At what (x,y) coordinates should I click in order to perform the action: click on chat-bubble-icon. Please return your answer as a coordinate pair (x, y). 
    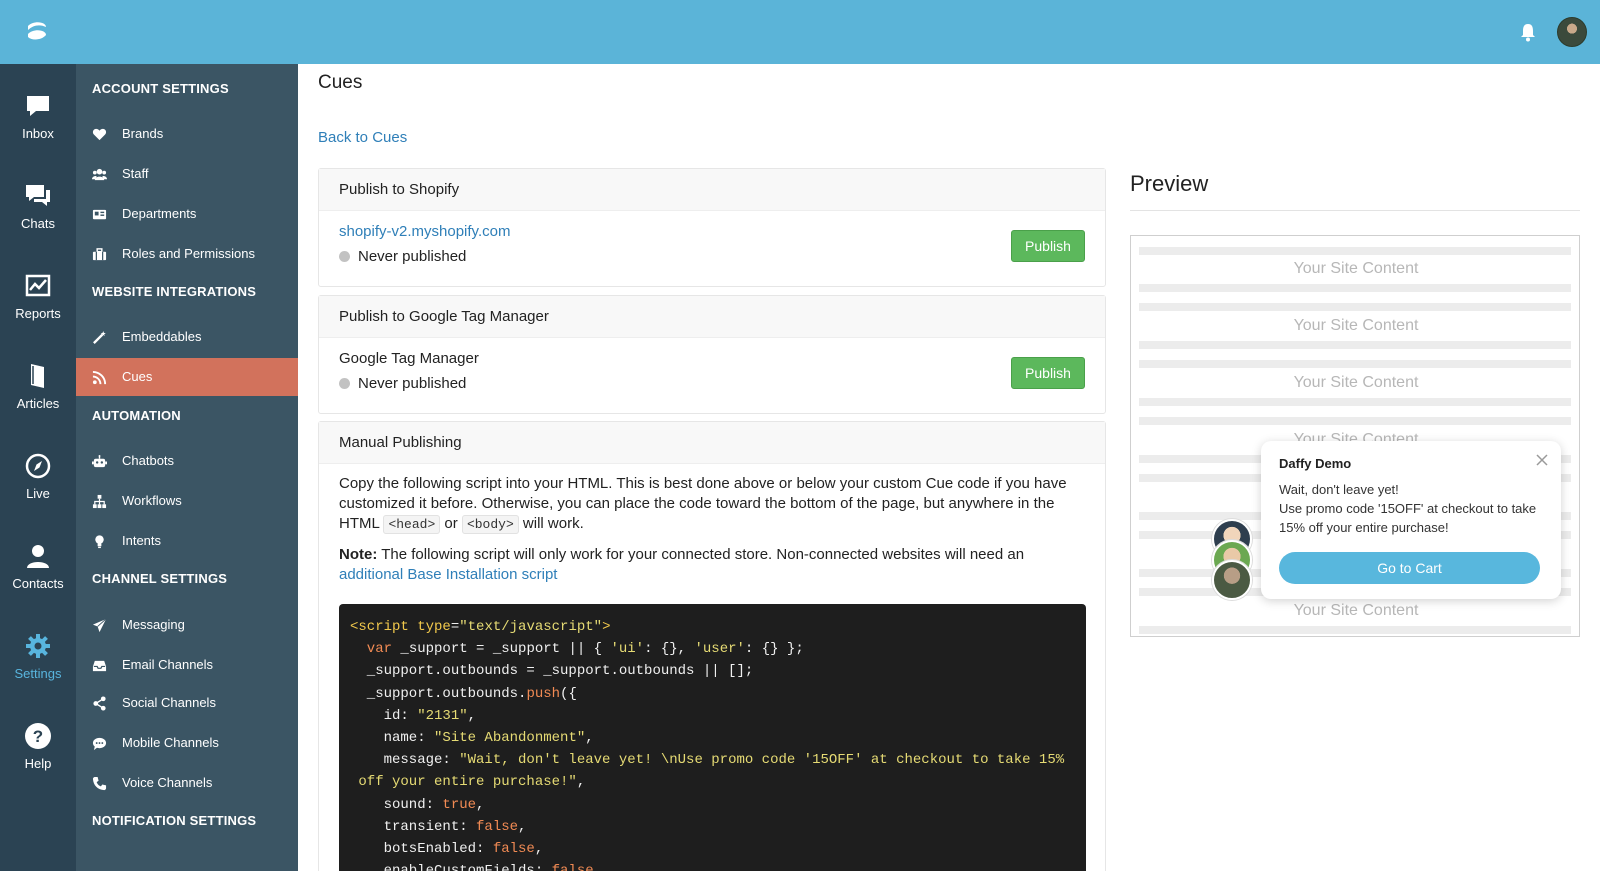
    Looking at the image, I should click on (99, 744).